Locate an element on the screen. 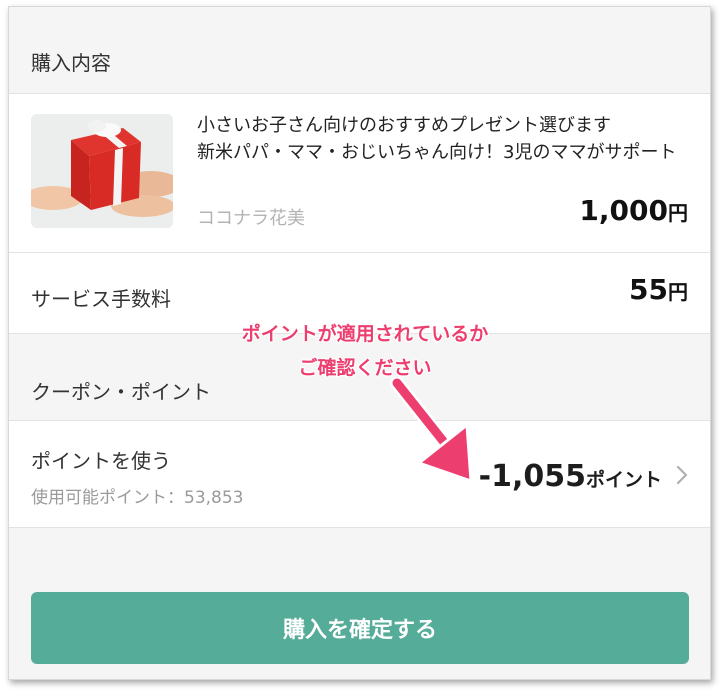  purchase-section-title: 購入内容 is located at coordinates (71, 63).